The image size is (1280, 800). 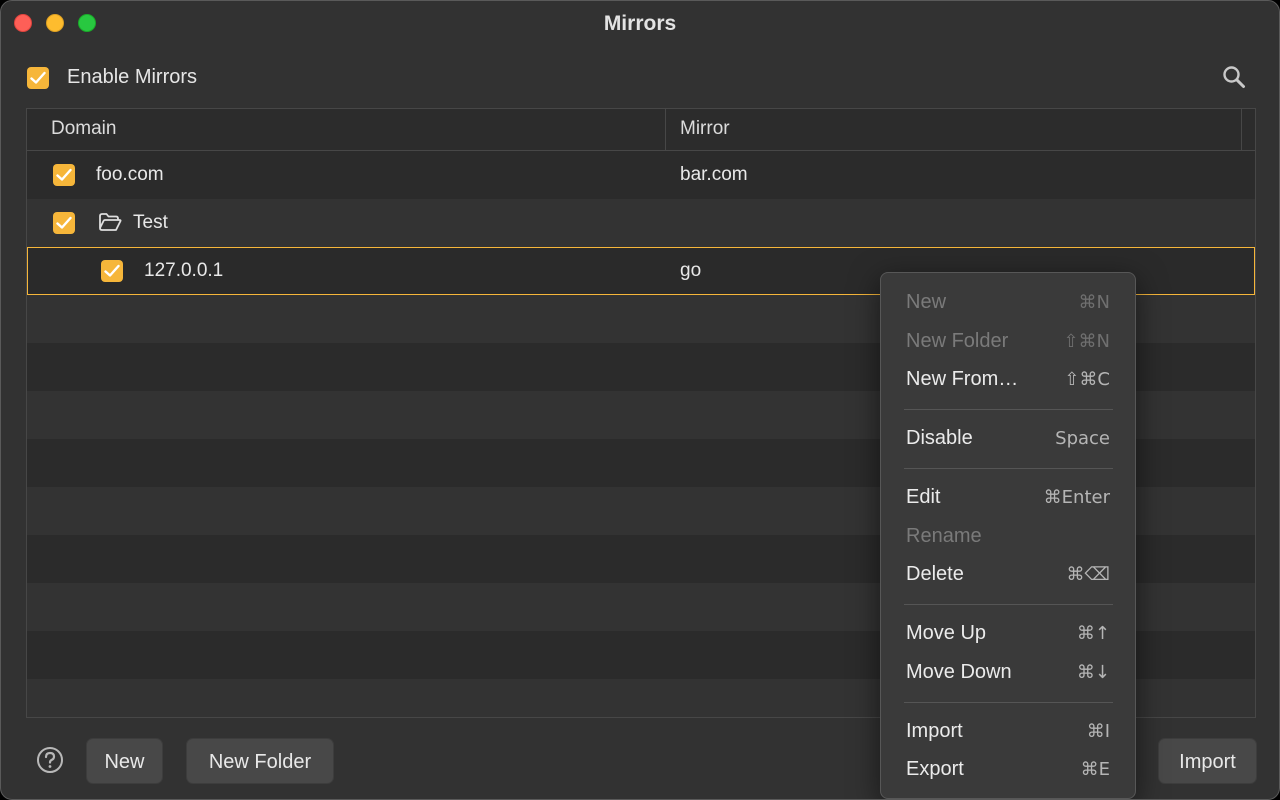 What do you see at coordinates (957, 341) in the screenshot?
I see `menu-item-label: New Folder` at bounding box center [957, 341].